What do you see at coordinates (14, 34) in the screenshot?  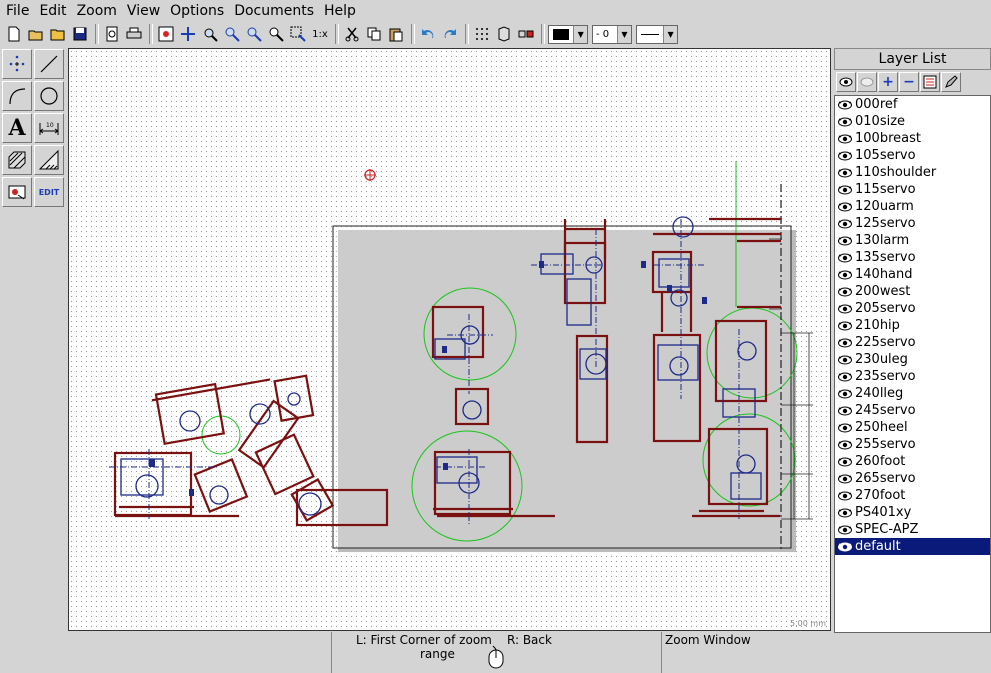 I see `new-icon` at bounding box center [14, 34].